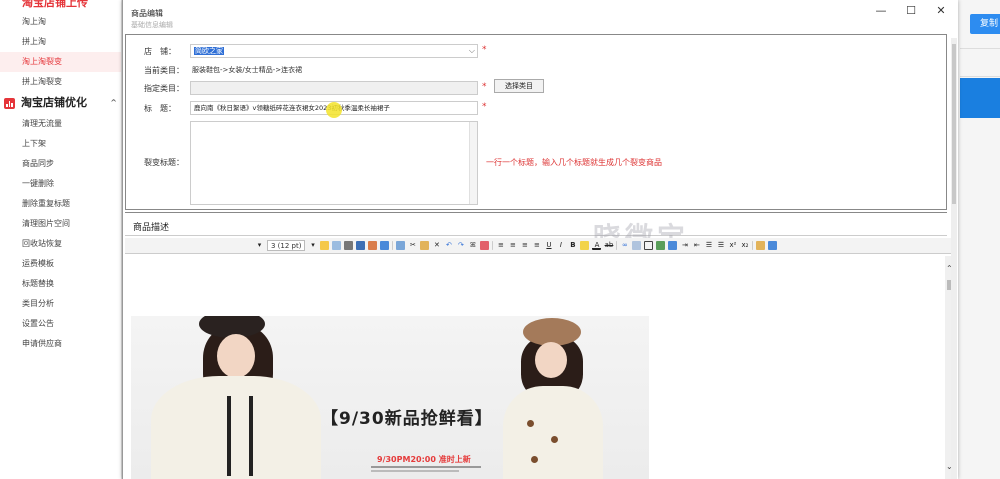 The image size is (1000, 479). What do you see at coordinates (979, 239) in the screenshot?
I see `background-app-area` at bounding box center [979, 239].